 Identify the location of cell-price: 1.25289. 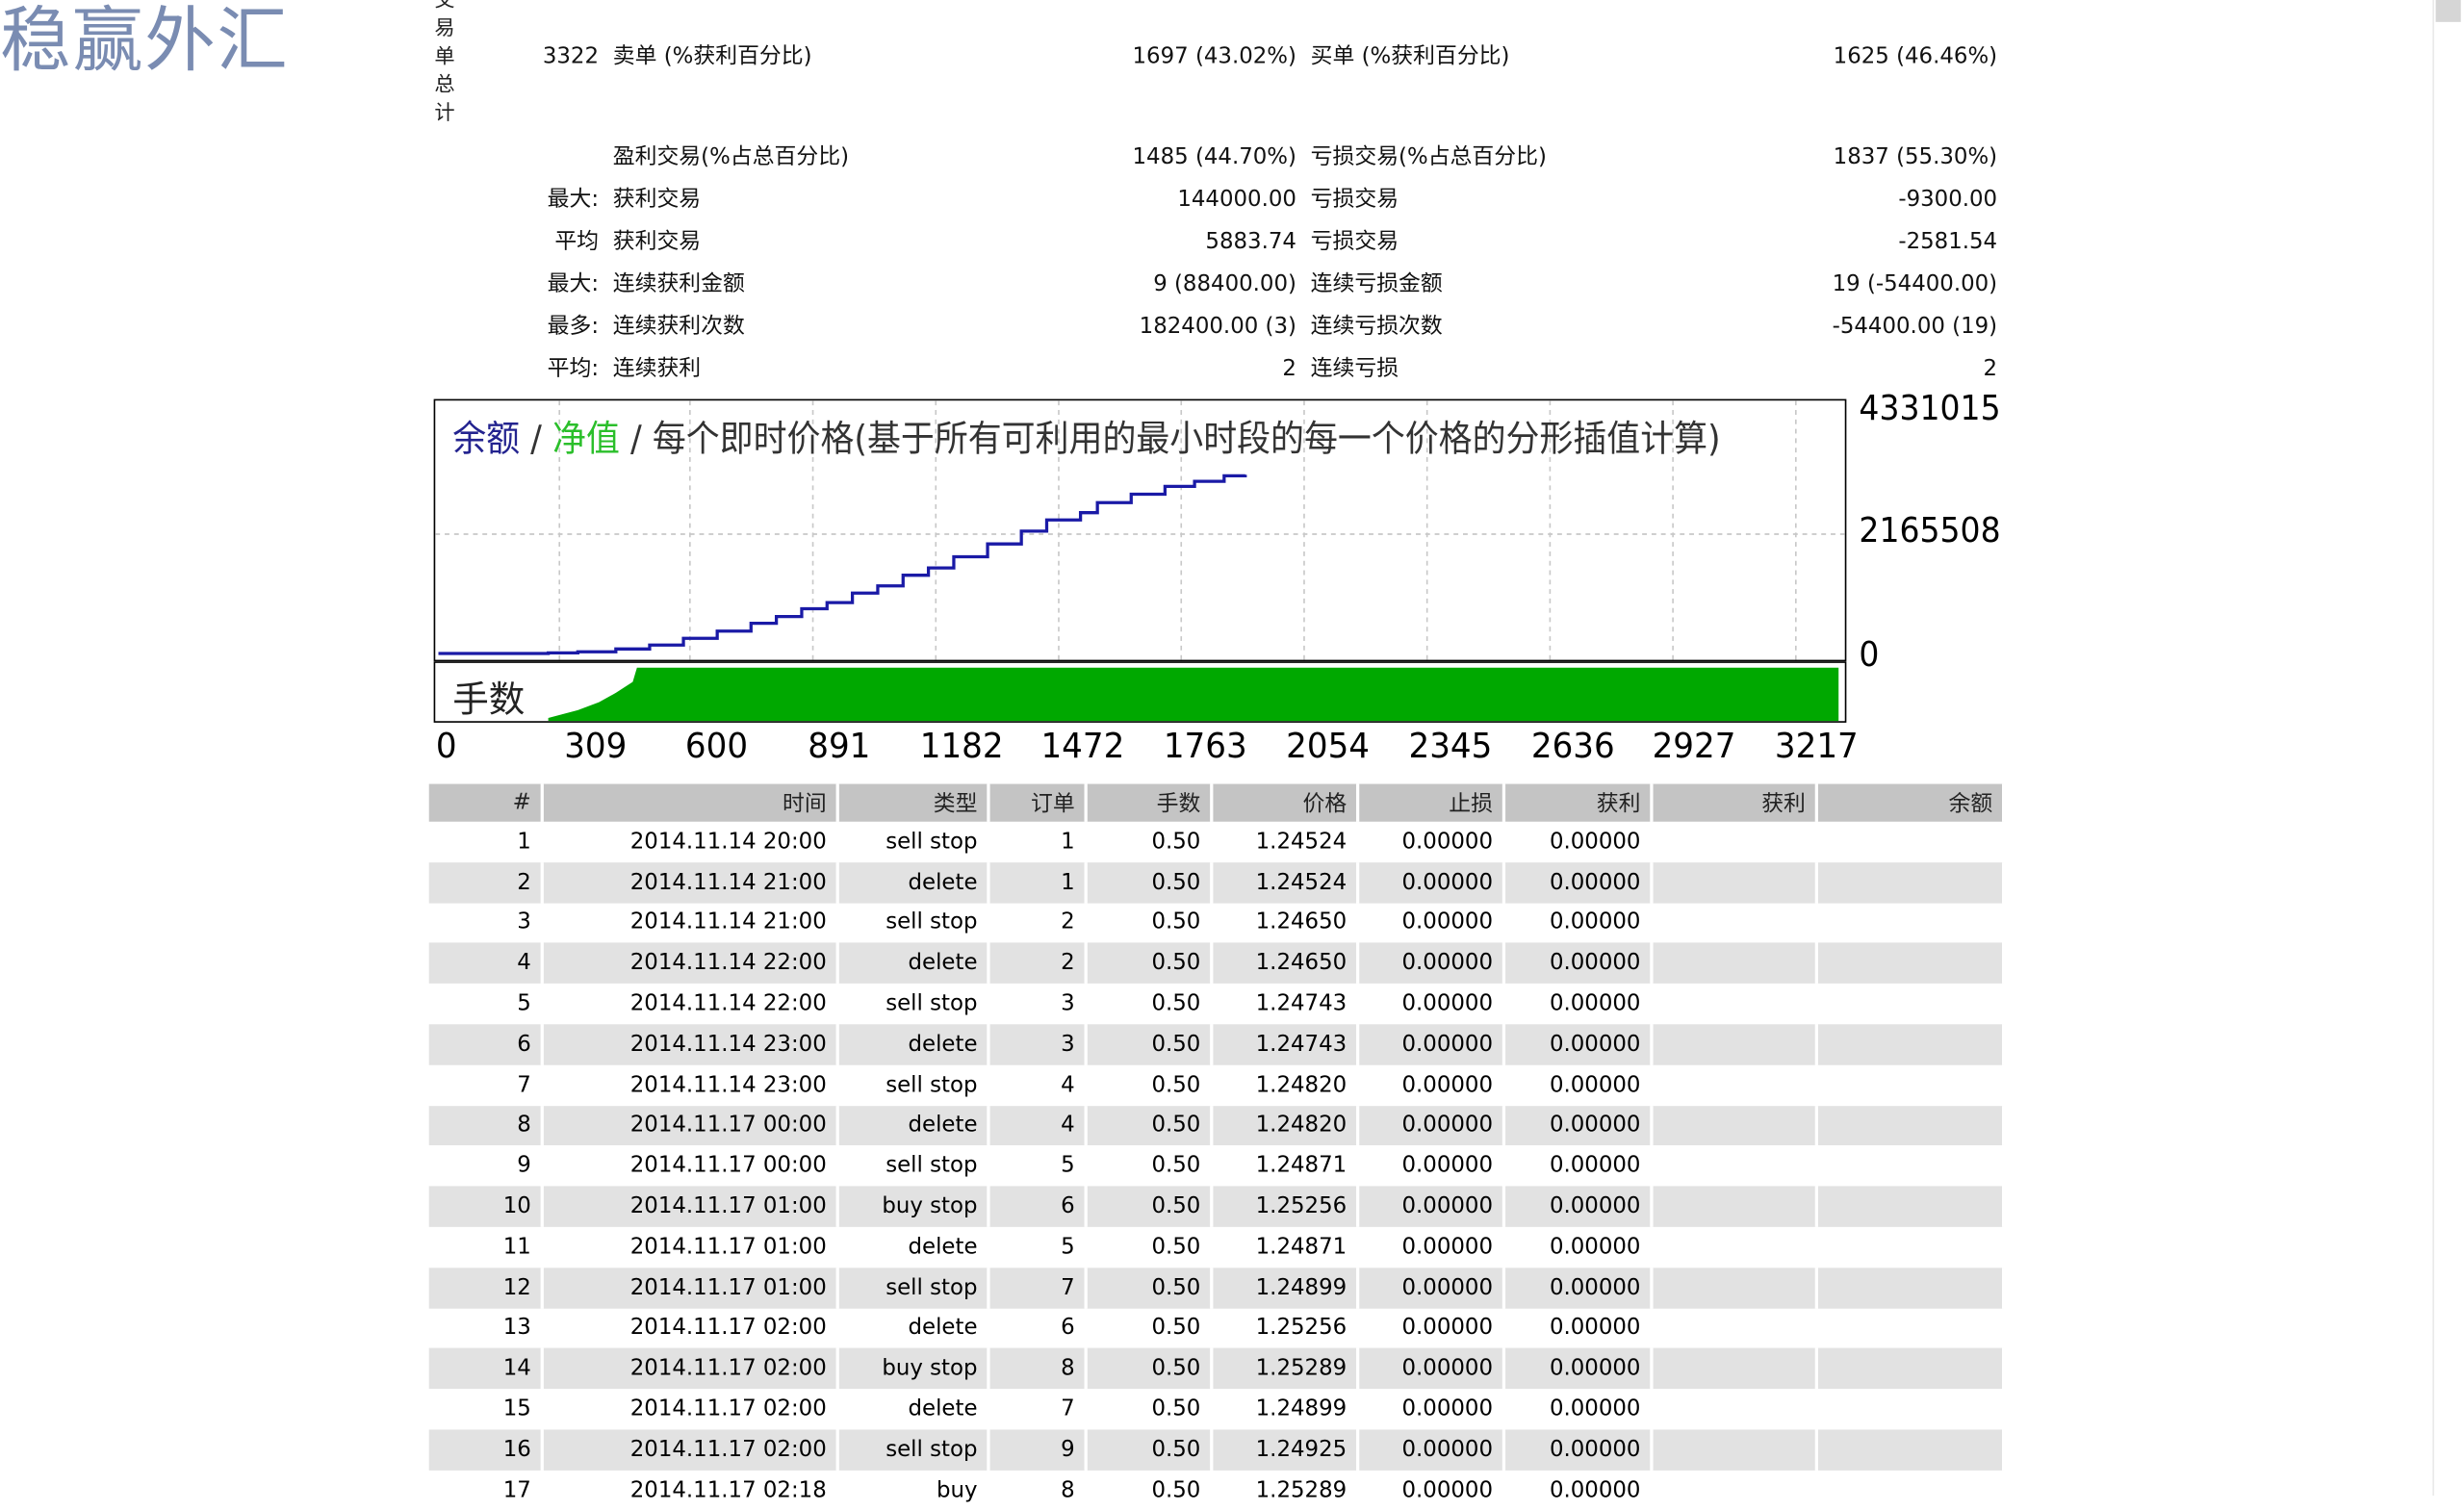
(1285, 1369).